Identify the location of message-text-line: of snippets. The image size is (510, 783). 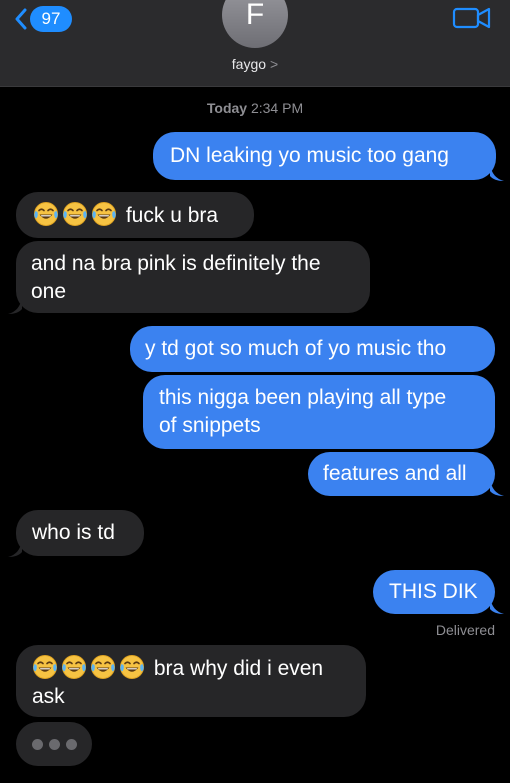
(210, 425).